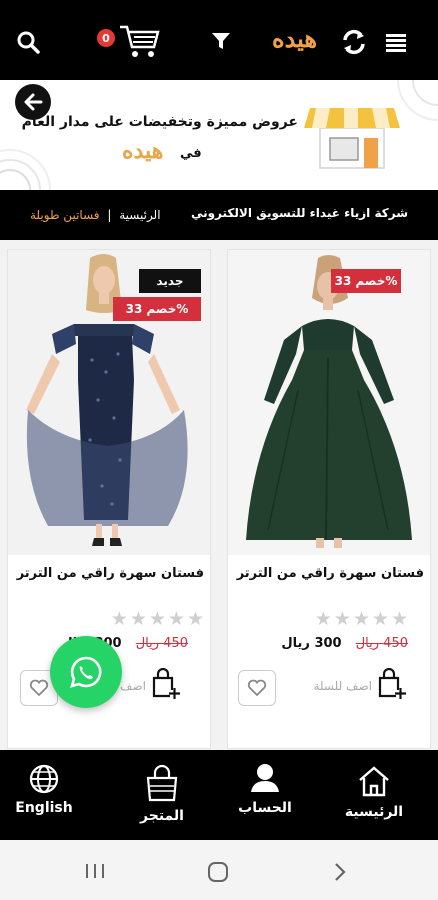 The image size is (438, 900). I want to click on breadcrumb-home-link: الرئيسية, so click(139, 215).